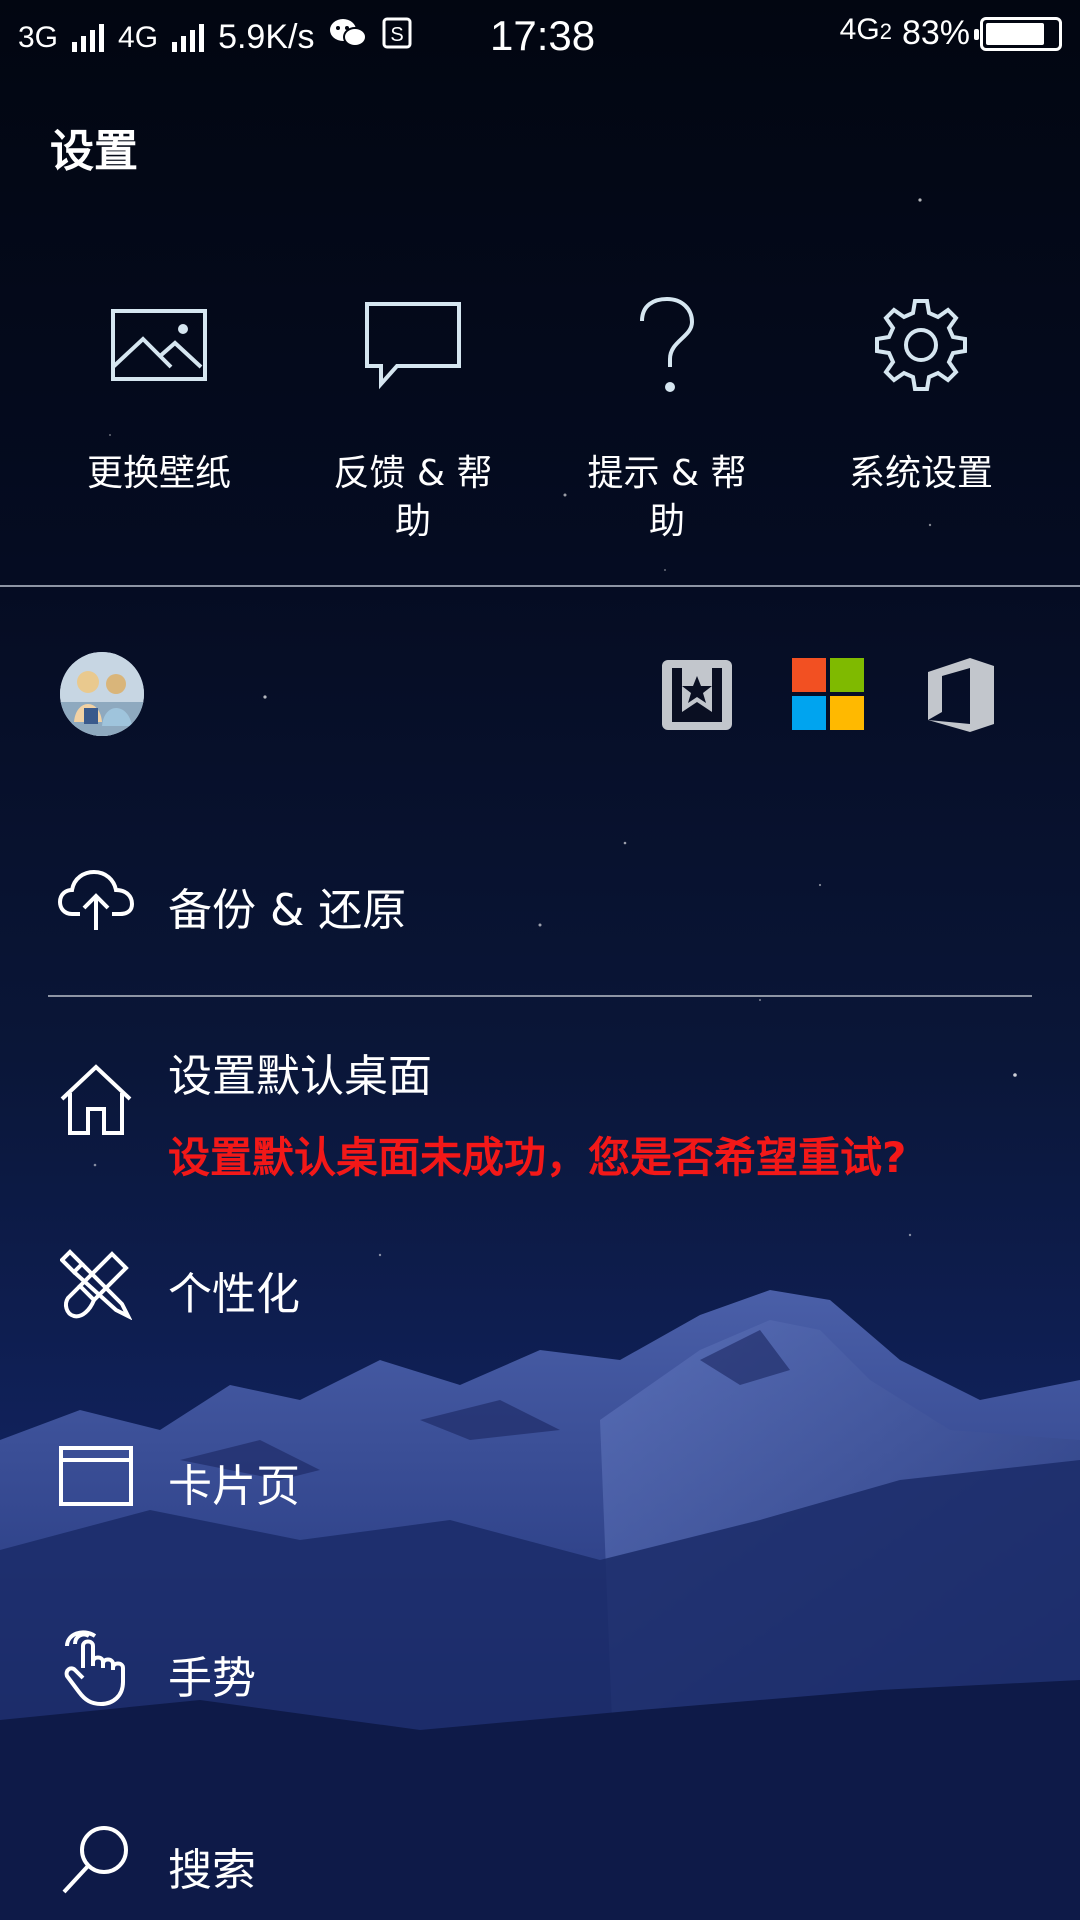 Image resolution: width=1080 pixels, height=1920 pixels. I want to click on account-row, so click(540, 695).